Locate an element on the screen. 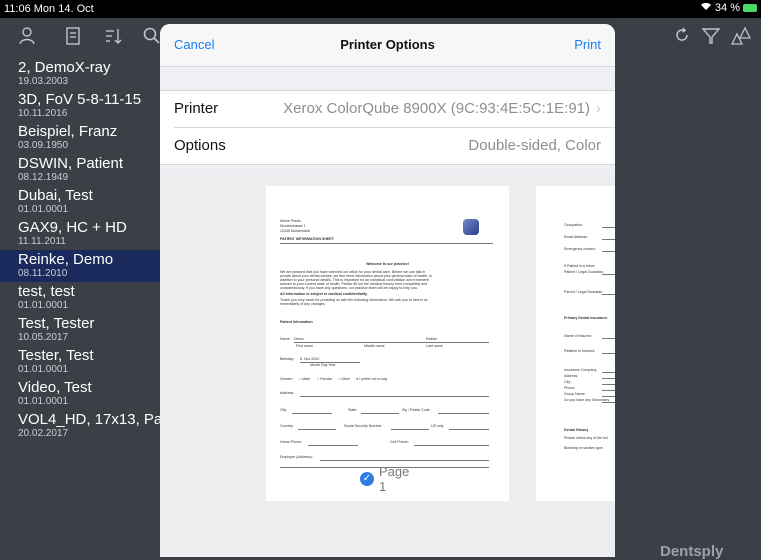  patient-name: Beispiel, Franz is located at coordinates (68, 131).